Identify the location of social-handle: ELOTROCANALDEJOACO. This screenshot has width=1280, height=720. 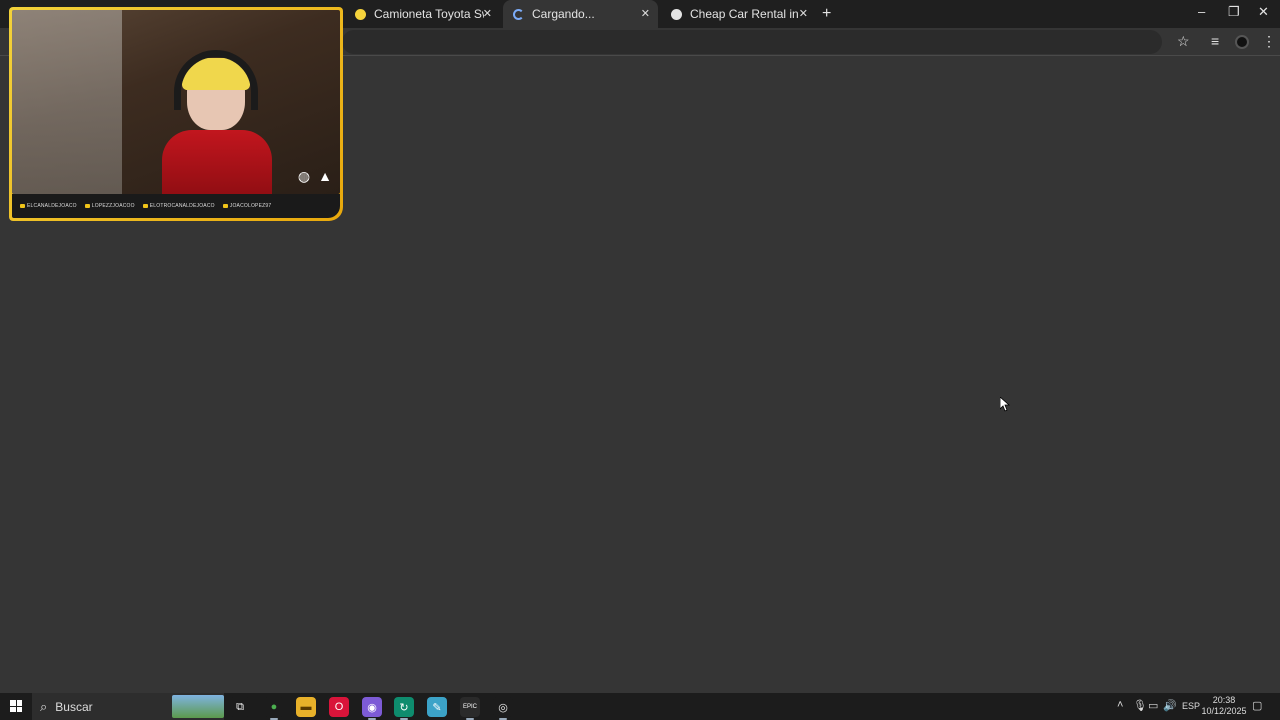
(178, 206).